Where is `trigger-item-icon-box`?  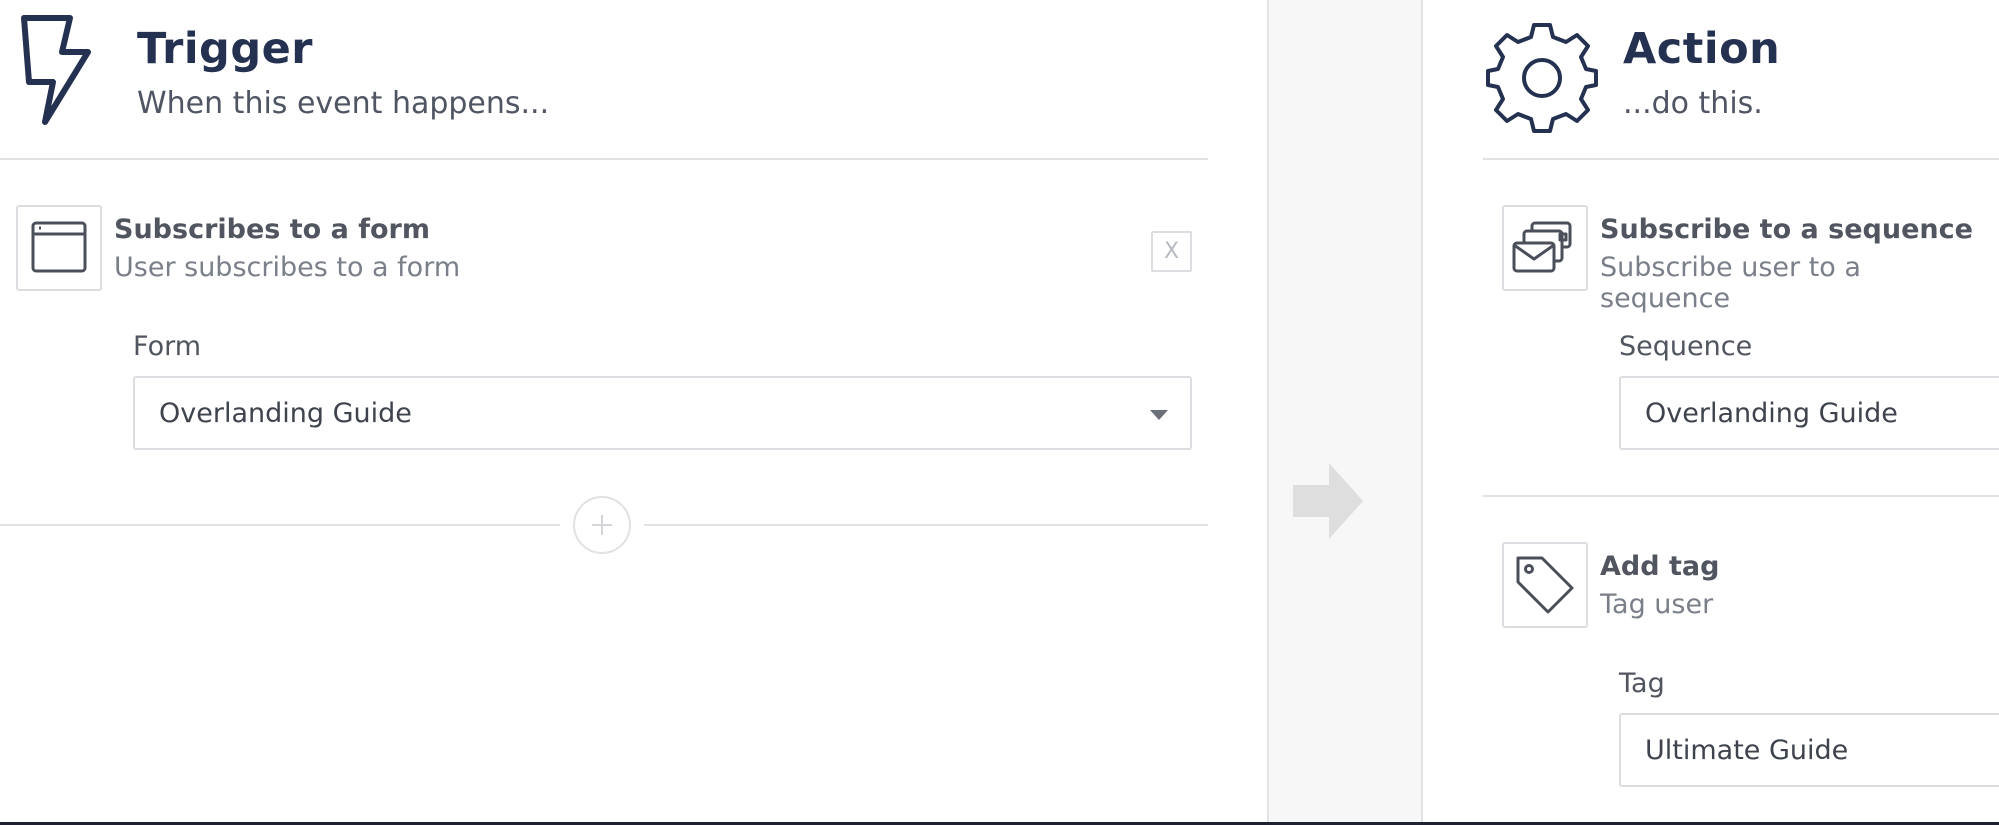 trigger-item-icon-box is located at coordinates (59, 248).